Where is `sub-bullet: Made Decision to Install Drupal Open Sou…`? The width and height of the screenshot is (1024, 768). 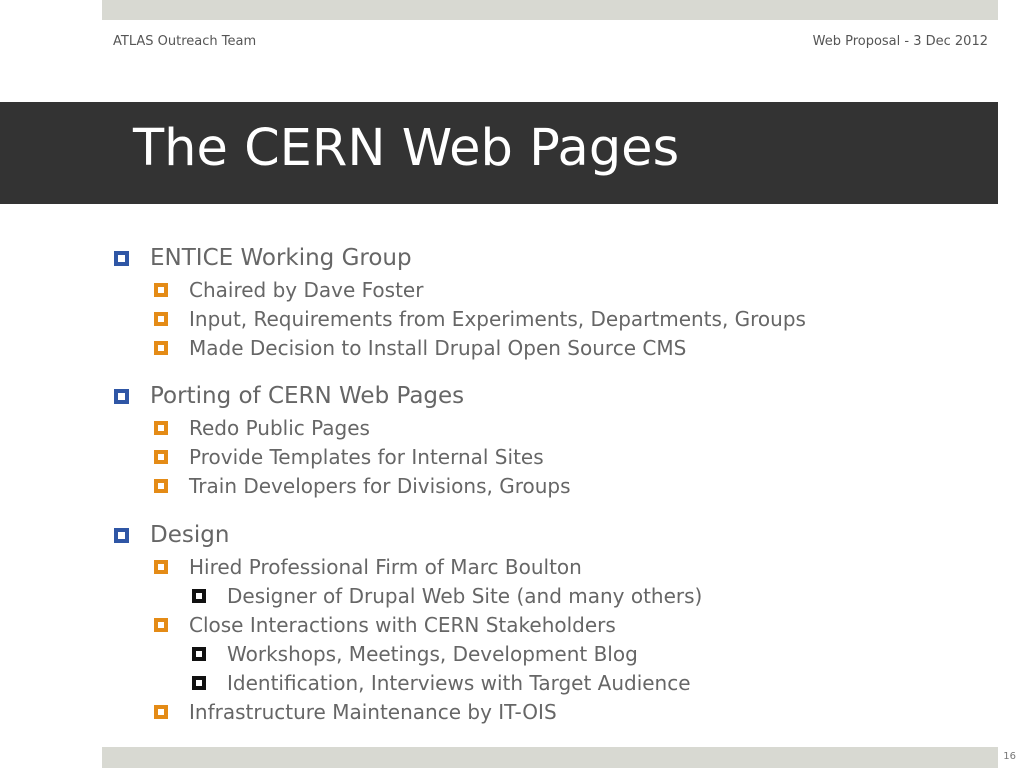 sub-bullet: Made Decision to Install Drupal Open Sou… is located at coordinates (420, 348).